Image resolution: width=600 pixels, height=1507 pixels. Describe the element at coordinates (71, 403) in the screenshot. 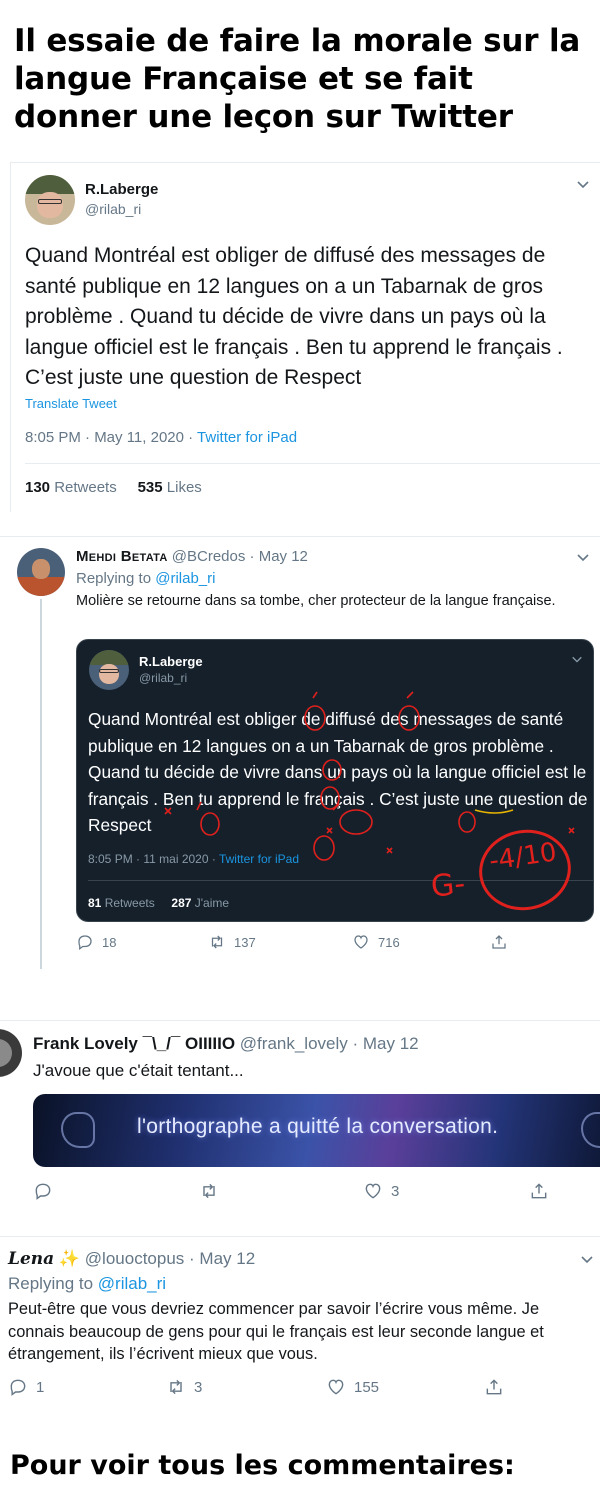

I see `translate-tweet-link: Translate Tweet` at that location.